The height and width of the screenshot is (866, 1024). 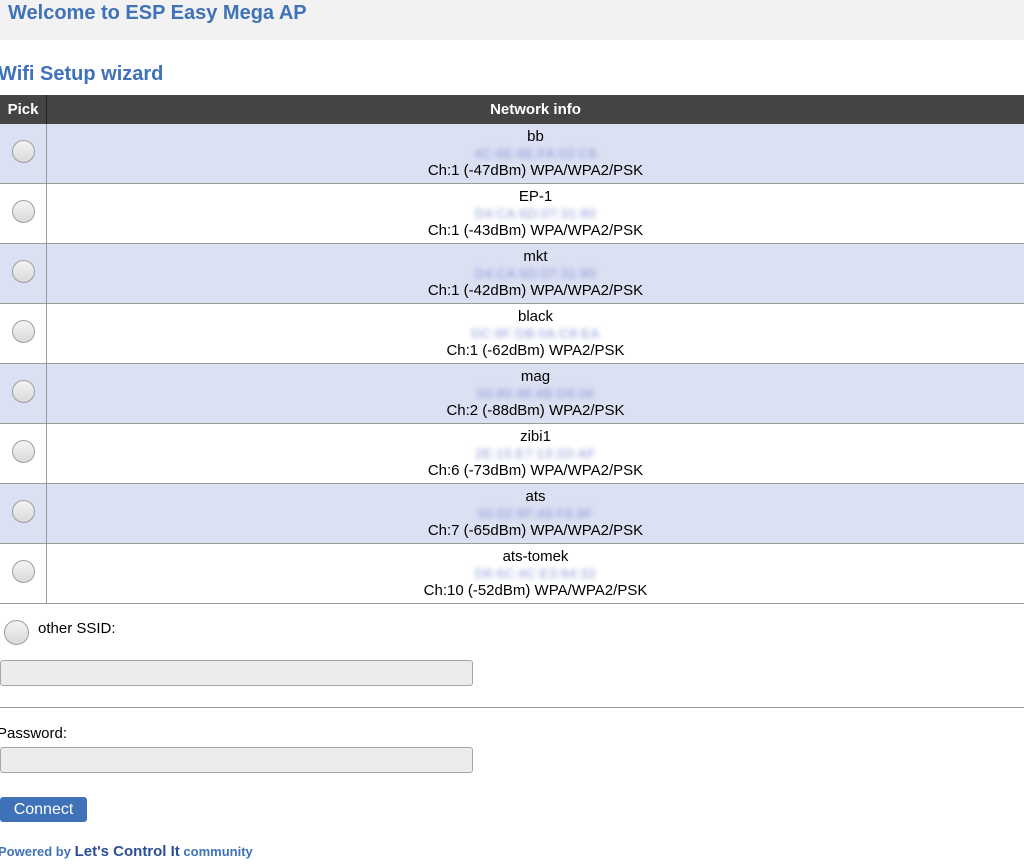 What do you see at coordinates (535, 109) in the screenshot?
I see `network-info-column-header: Network info` at bounding box center [535, 109].